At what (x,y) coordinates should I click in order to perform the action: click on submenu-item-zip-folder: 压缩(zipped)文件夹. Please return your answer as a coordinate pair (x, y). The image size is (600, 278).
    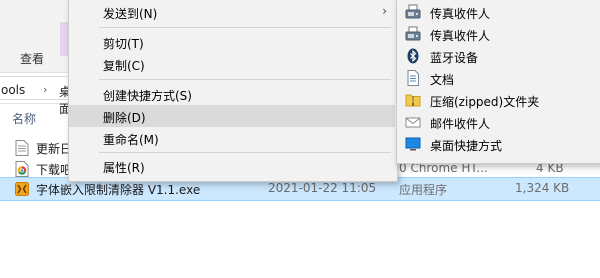
    Looking at the image, I should click on (498, 100).